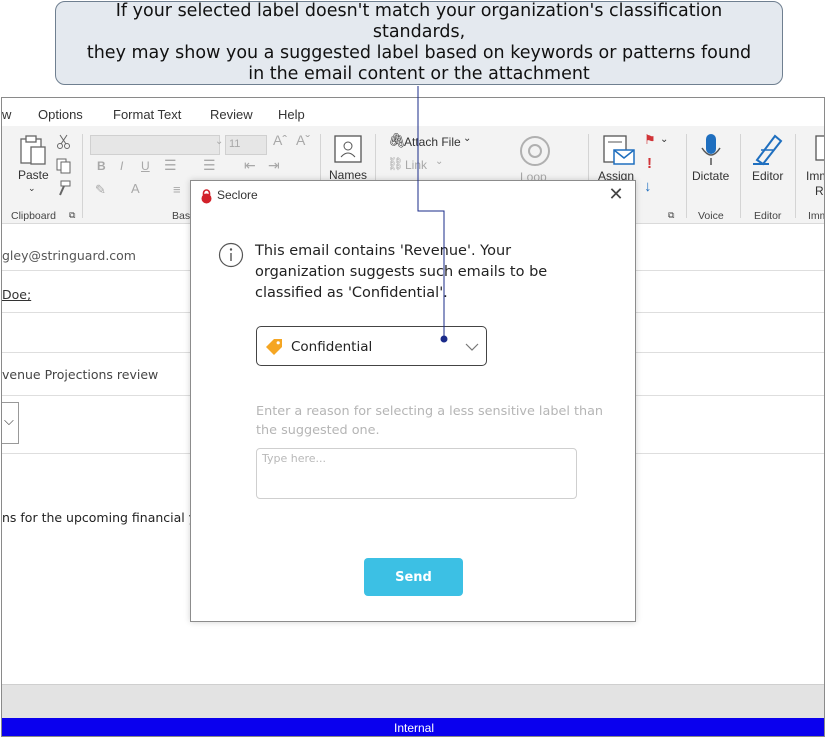 The width and height of the screenshot is (826, 738). I want to click on font-color-icon: A, so click(135, 188).